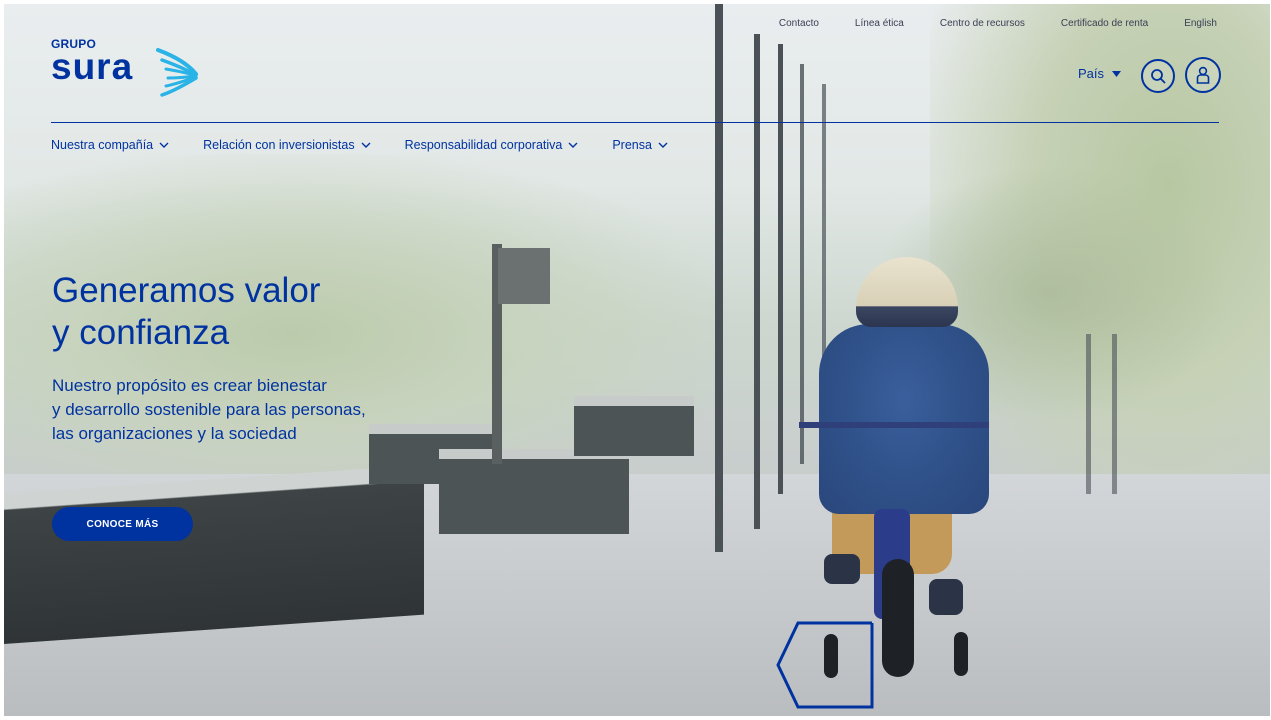 The image size is (1271, 720). What do you see at coordinates (141, 332) in the screenshot?
I see `hero-headline-line: y confianza` at bounding box center [141, 332].